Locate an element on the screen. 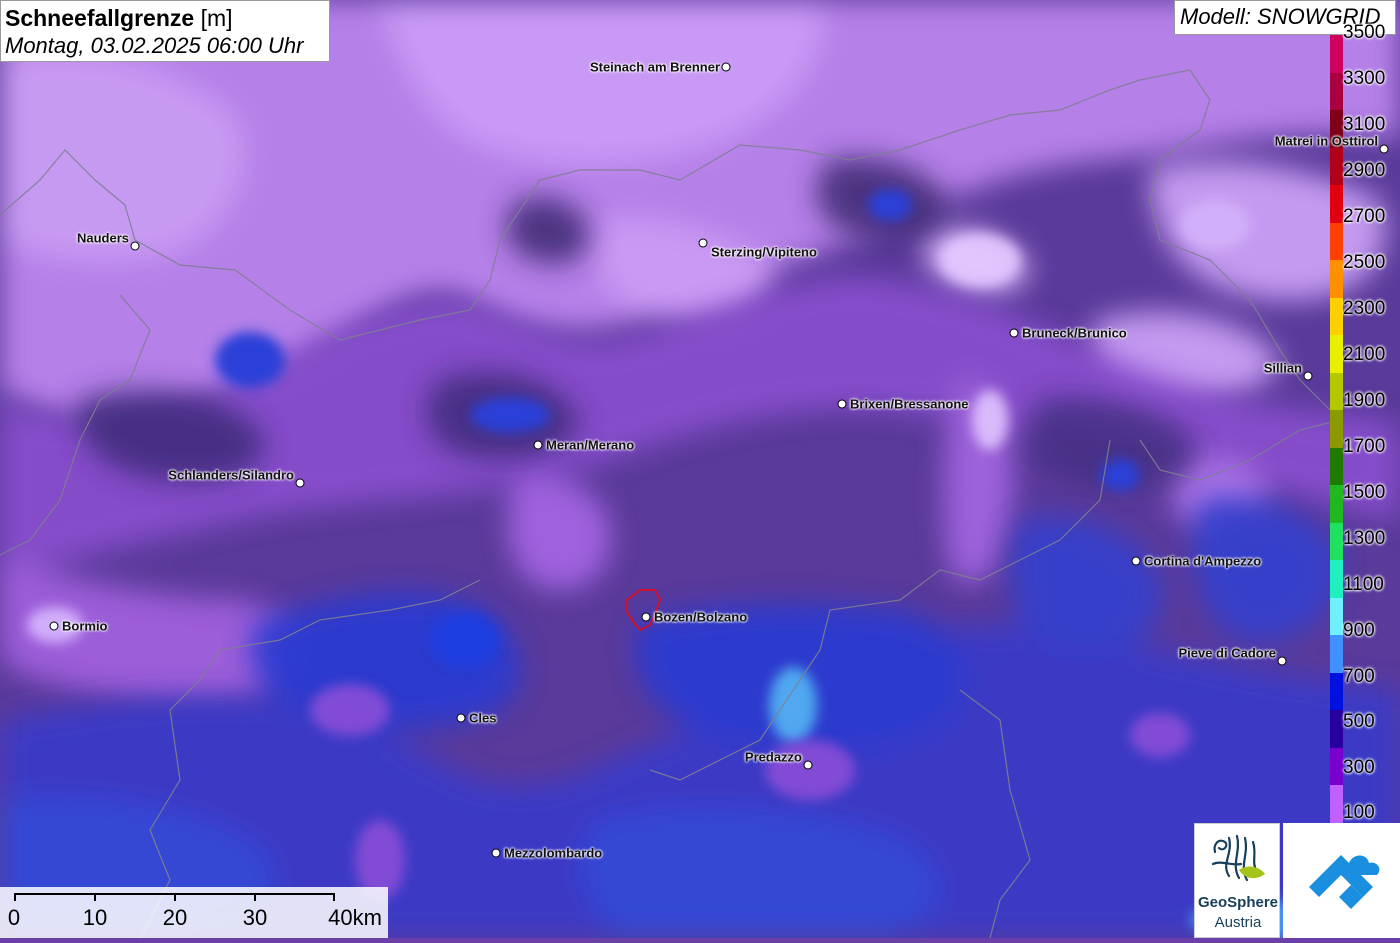 The height and width of the screenshot is (943, 1400). legend-label: 100 is located at coordinates (1359, 812).